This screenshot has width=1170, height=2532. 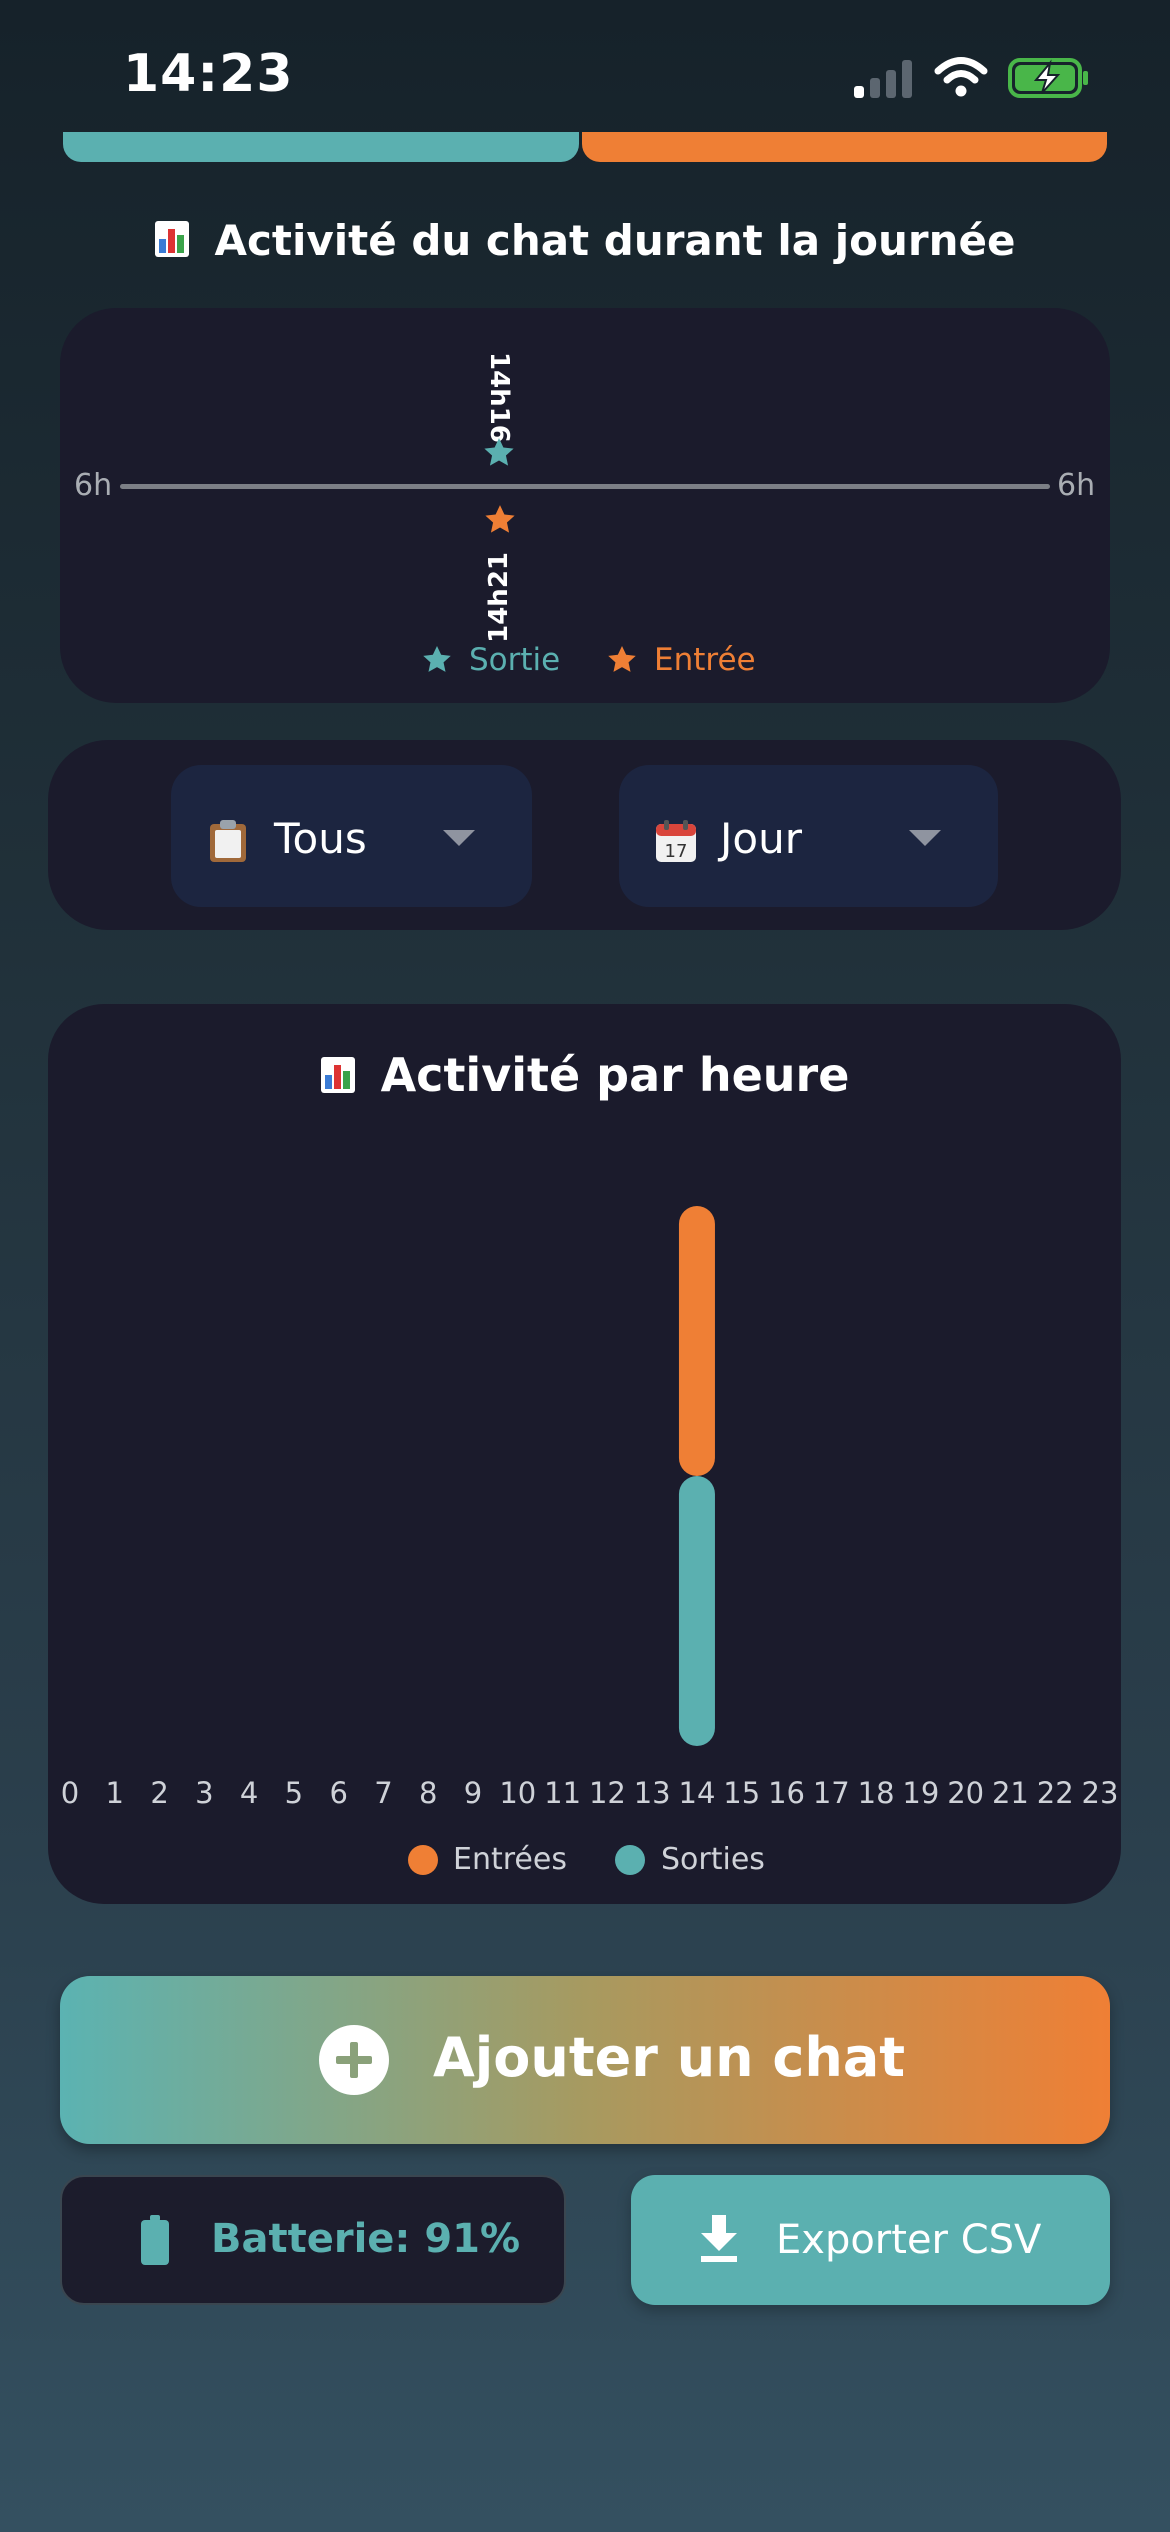 I want to click on type-filter-value: Tous, so click(x=320, y=838).